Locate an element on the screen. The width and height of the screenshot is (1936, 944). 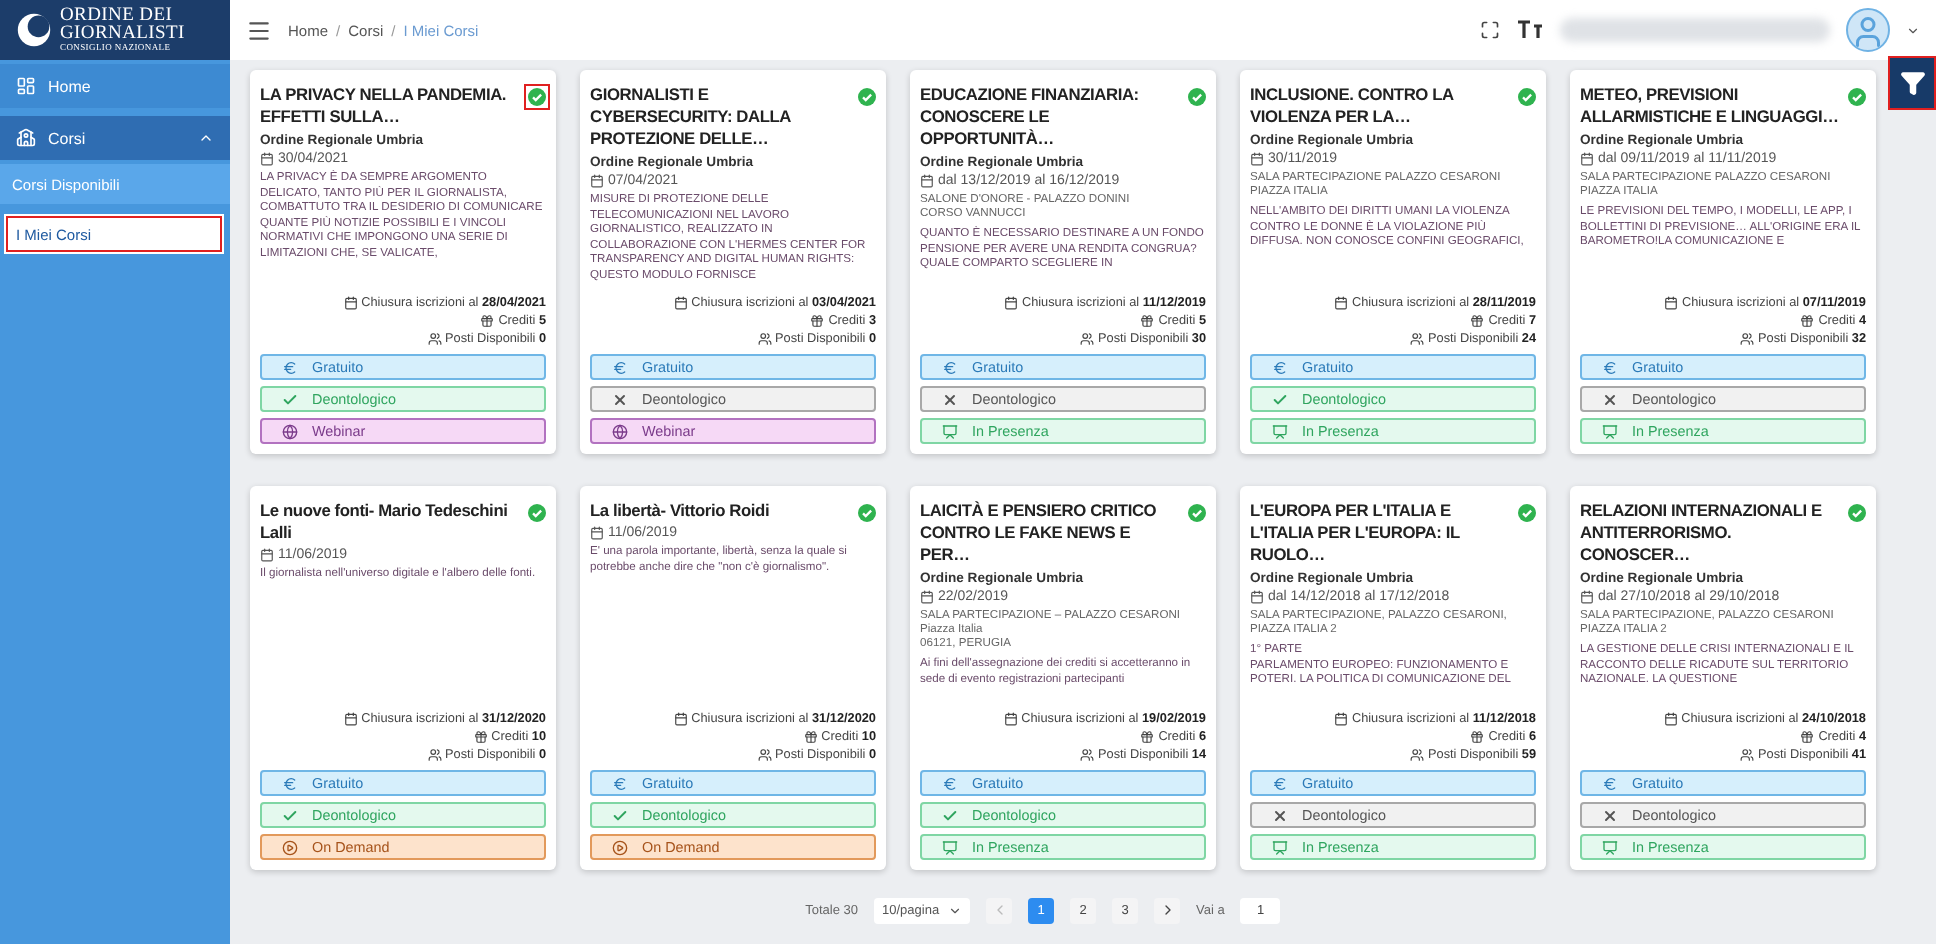
dashboard-icon is located at coordinates (26, 86).